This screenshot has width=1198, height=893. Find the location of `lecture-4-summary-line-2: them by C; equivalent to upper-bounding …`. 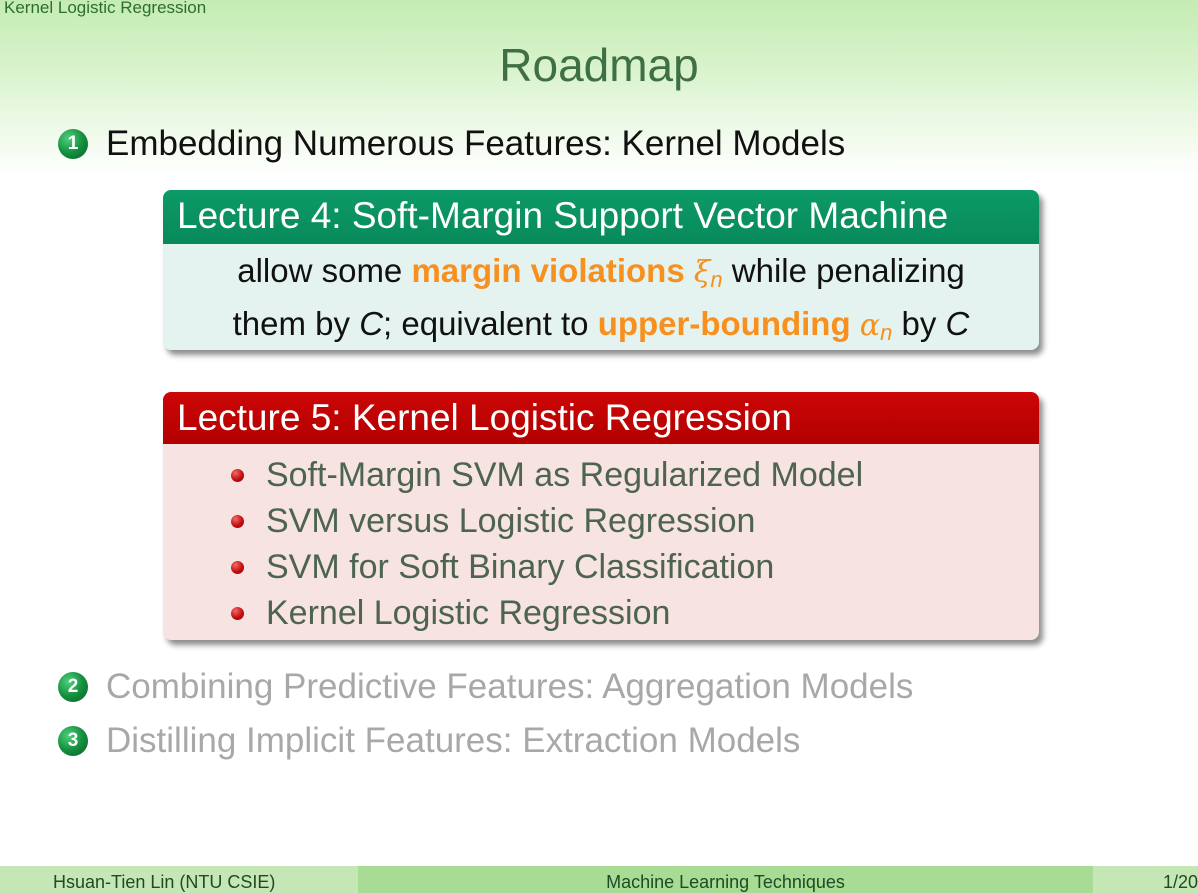

lecture-4-summary-line-2: them by C; equivalent to upper-bounding … is located at coordinates (601, 326).